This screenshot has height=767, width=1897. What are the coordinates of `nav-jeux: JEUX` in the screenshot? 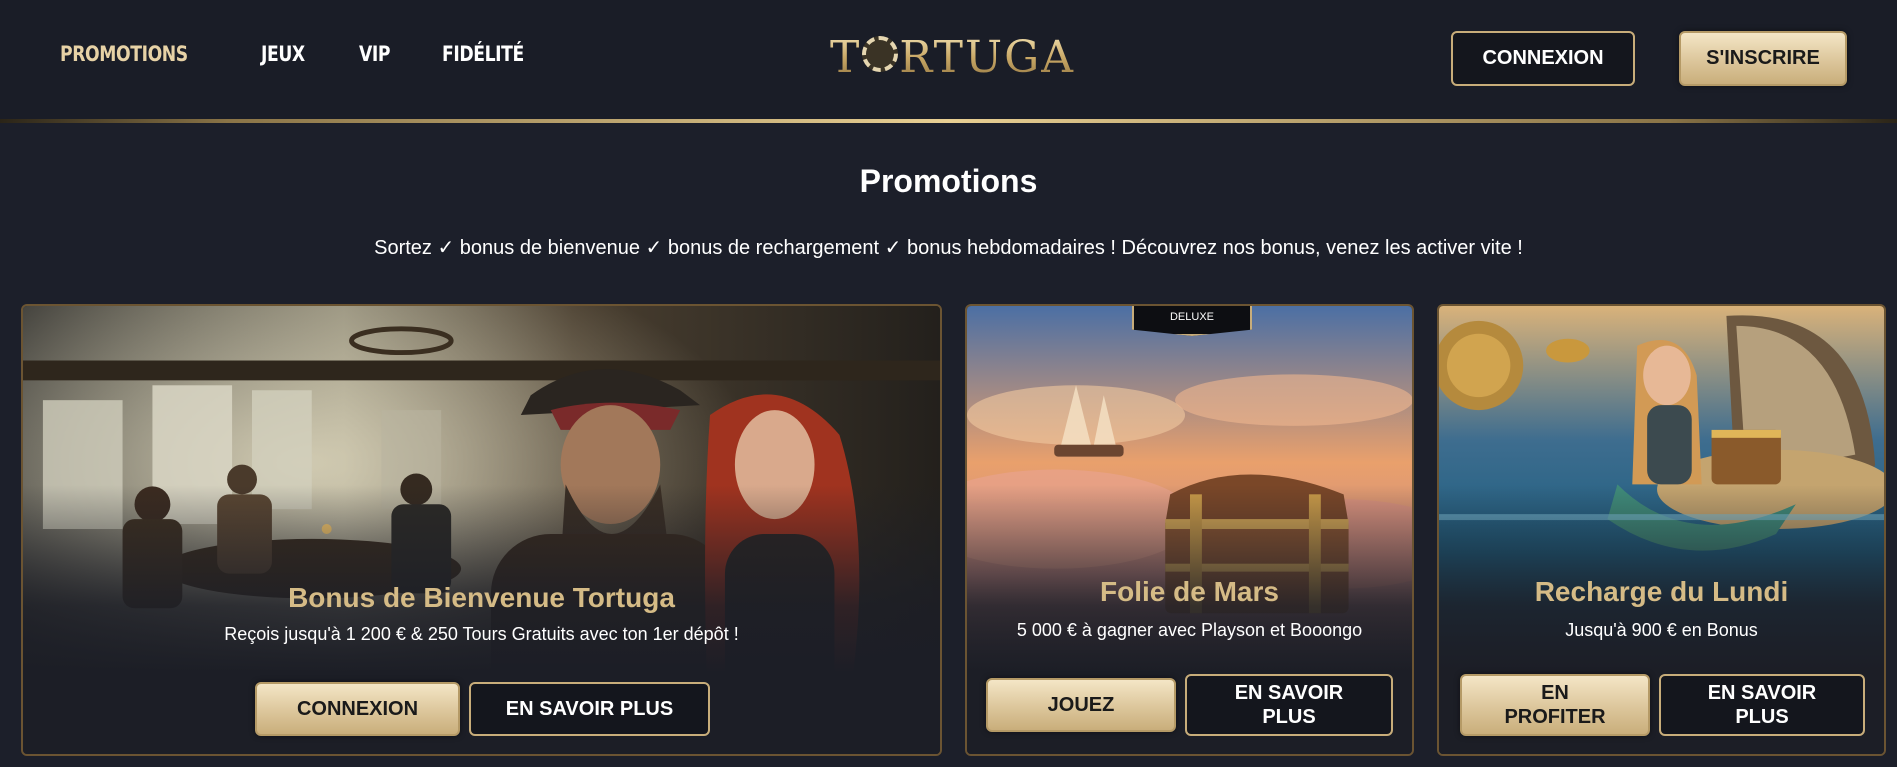 It's located at (283, 54).